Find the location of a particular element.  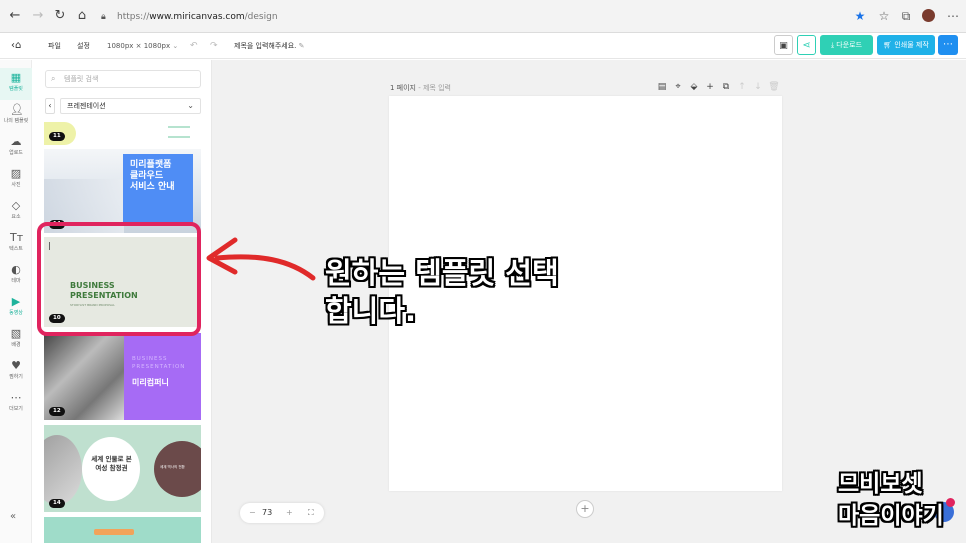

sidebar-item-background: ▧ 배경 is located at coordinates (16, 340).